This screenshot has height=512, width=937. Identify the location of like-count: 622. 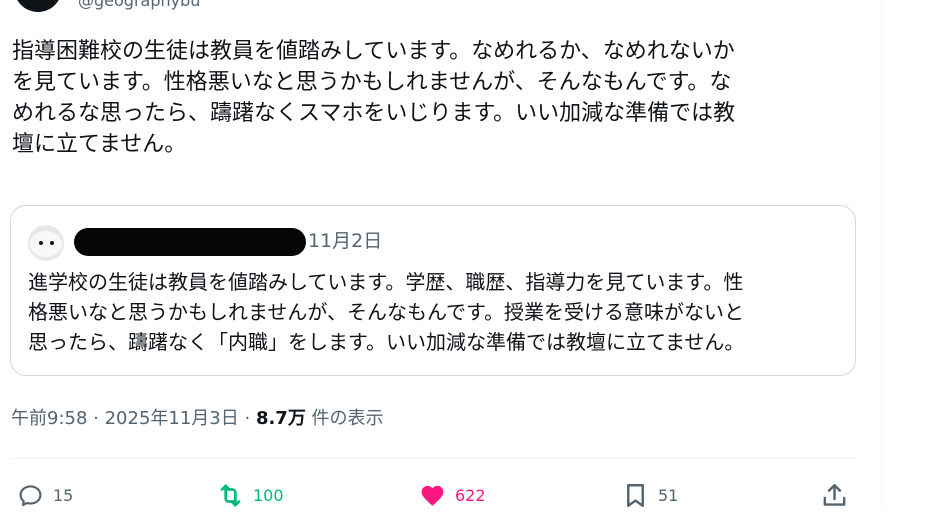
(470, 495).